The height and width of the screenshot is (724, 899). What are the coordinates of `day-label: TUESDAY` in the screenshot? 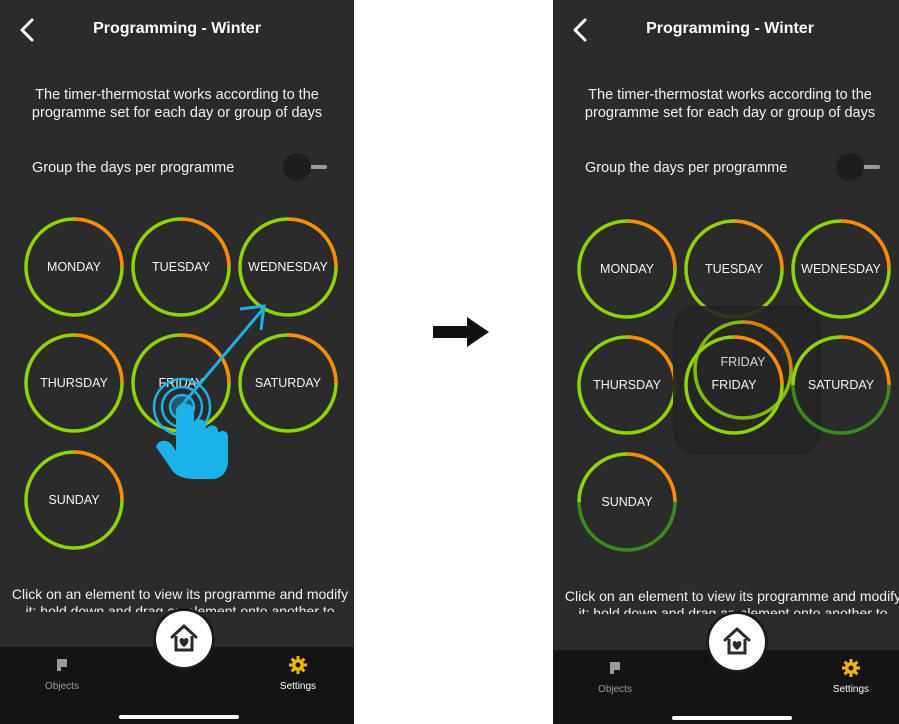 It's located at (734, 269).